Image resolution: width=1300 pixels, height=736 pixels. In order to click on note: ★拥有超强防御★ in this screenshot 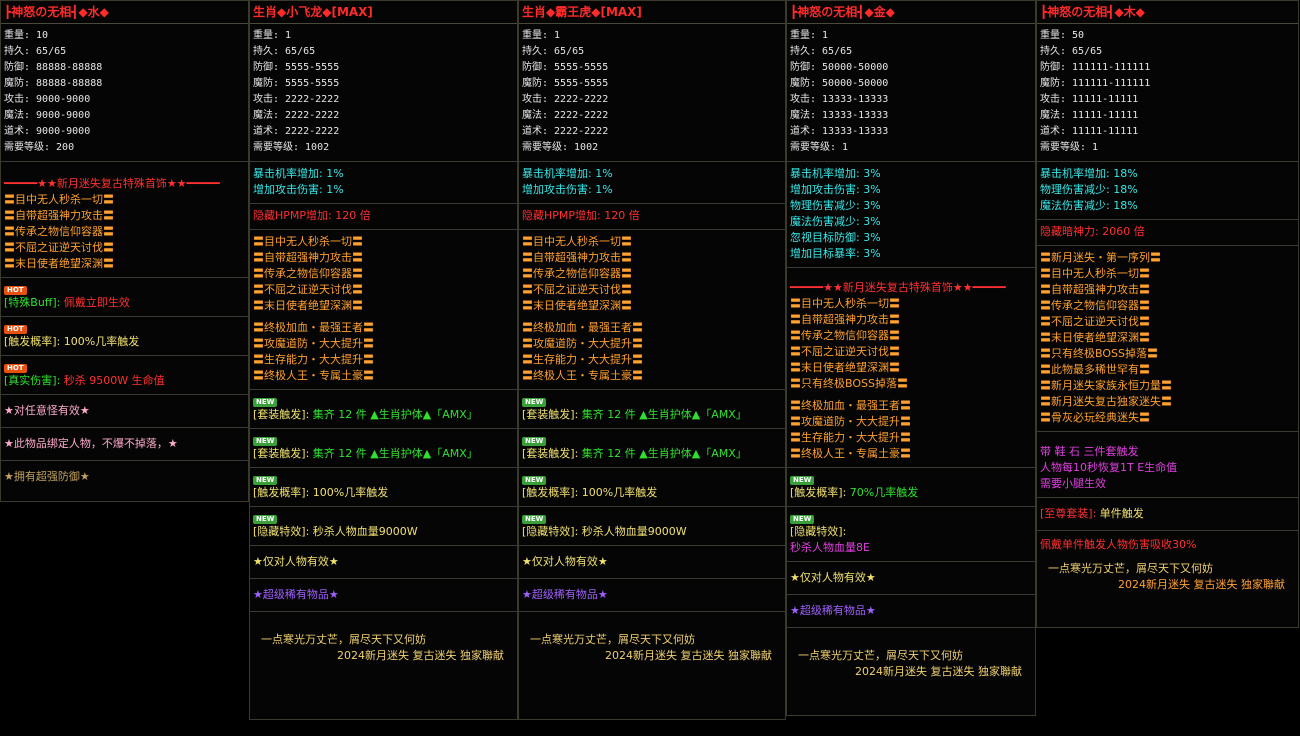, I will do `click(124, 477)`.